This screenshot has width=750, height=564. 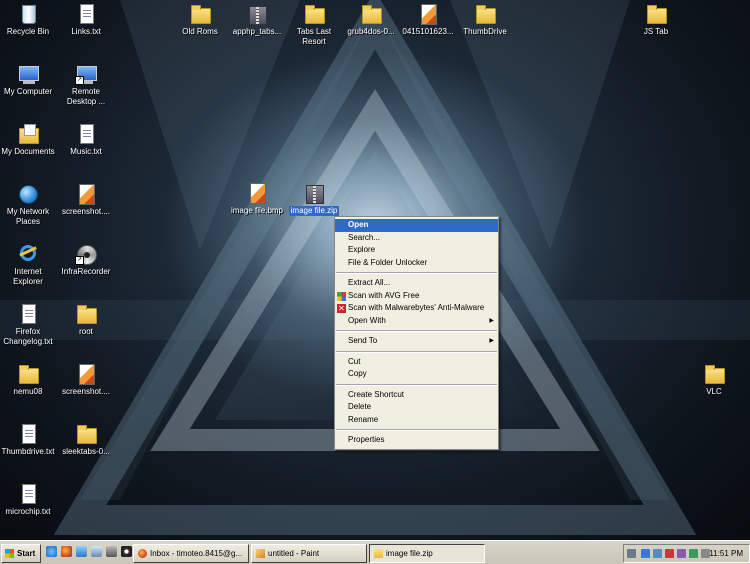 What do you see at coordinates (28, 253) in the screenshot?
I see `internet-explorer-icon` at bounding box center [28, 253].